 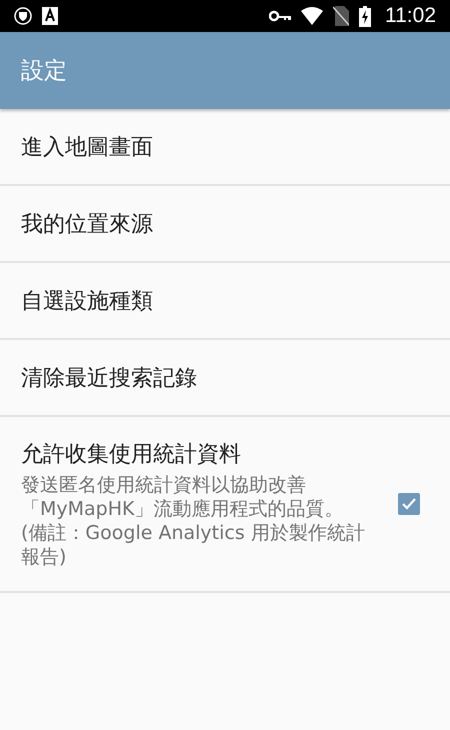 What do you see at coordinates (87, 301) in the screenshot?
I see `settings-item: 自選設施種類` at bounding box center [87, 301].